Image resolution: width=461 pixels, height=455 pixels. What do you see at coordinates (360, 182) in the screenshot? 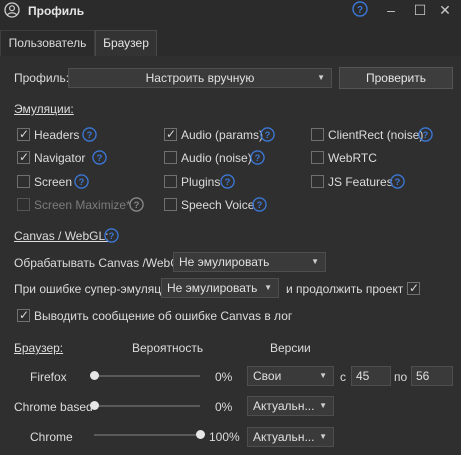
I see `js-features-label: JS Features` at bounding box center [360, 182].